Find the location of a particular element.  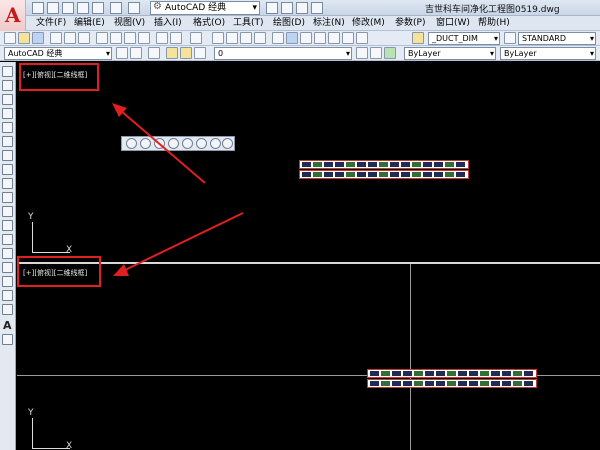

arrow-line-top is located at coordinates (162, 146).